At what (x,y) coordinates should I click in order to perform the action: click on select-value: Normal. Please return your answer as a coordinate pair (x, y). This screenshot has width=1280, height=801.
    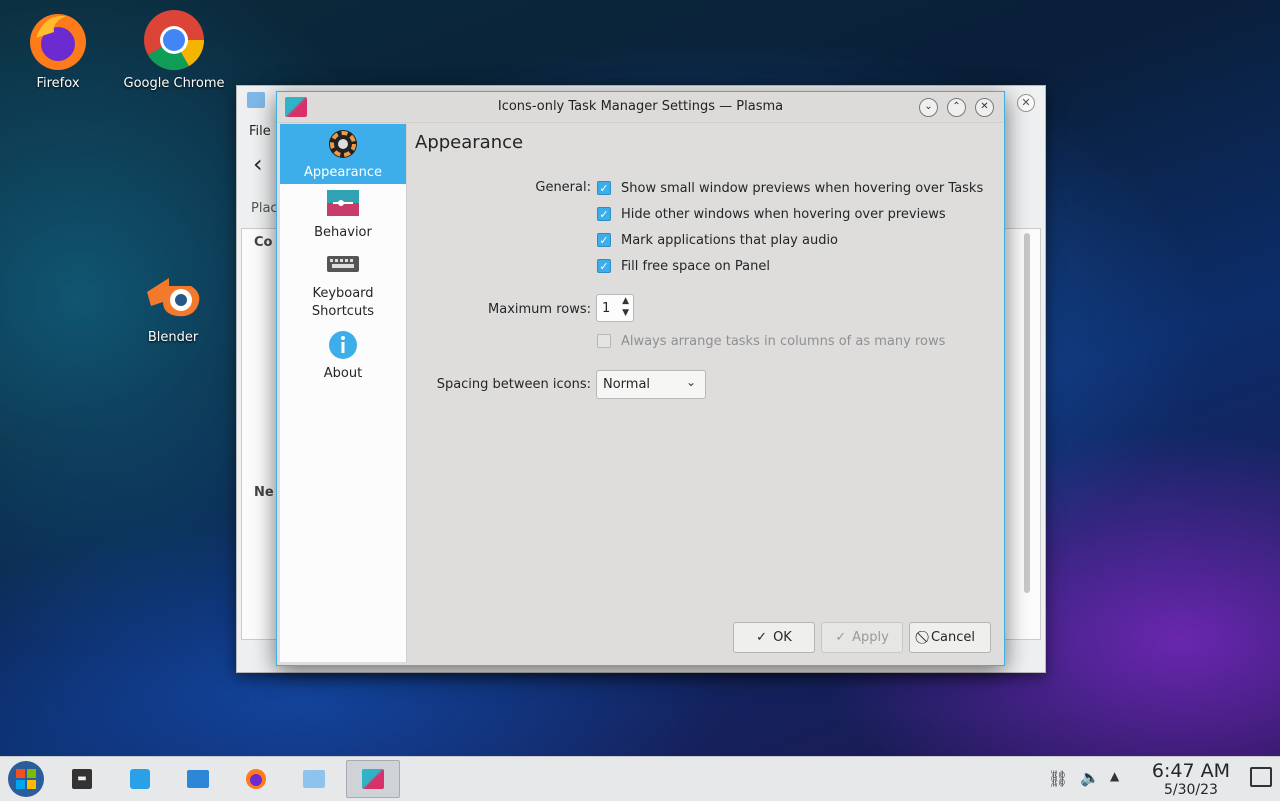
    Looking at the image, I should click on (627, 384).